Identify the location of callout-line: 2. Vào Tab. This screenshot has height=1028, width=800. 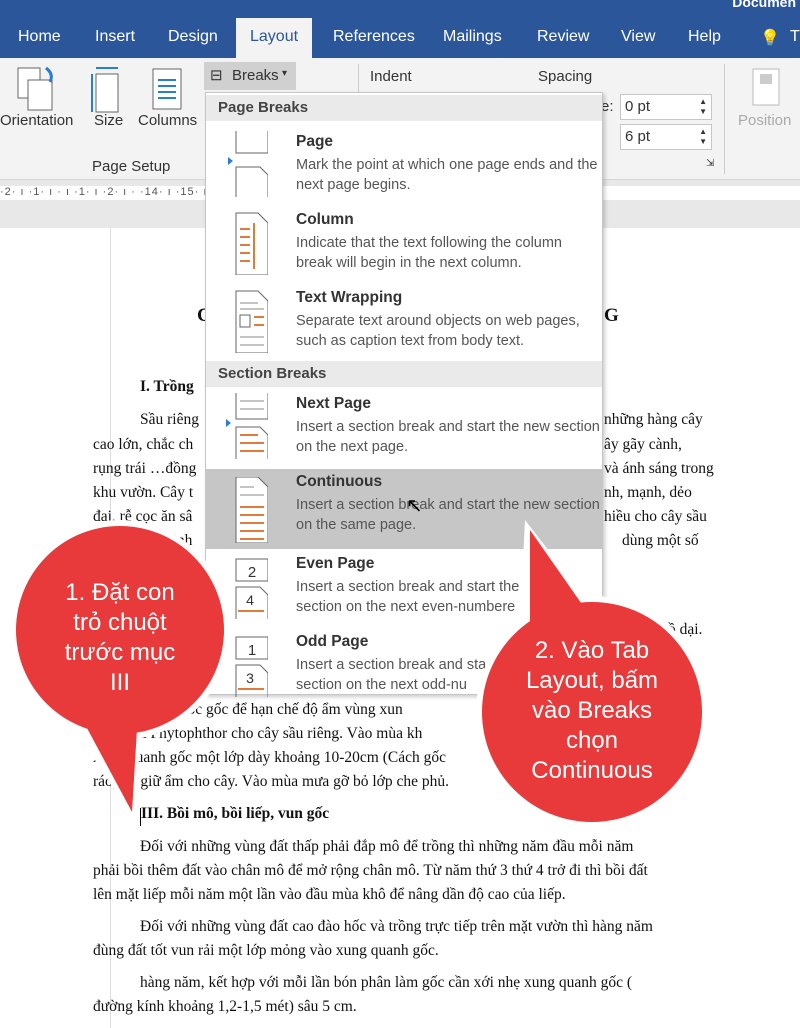
(592, 650).